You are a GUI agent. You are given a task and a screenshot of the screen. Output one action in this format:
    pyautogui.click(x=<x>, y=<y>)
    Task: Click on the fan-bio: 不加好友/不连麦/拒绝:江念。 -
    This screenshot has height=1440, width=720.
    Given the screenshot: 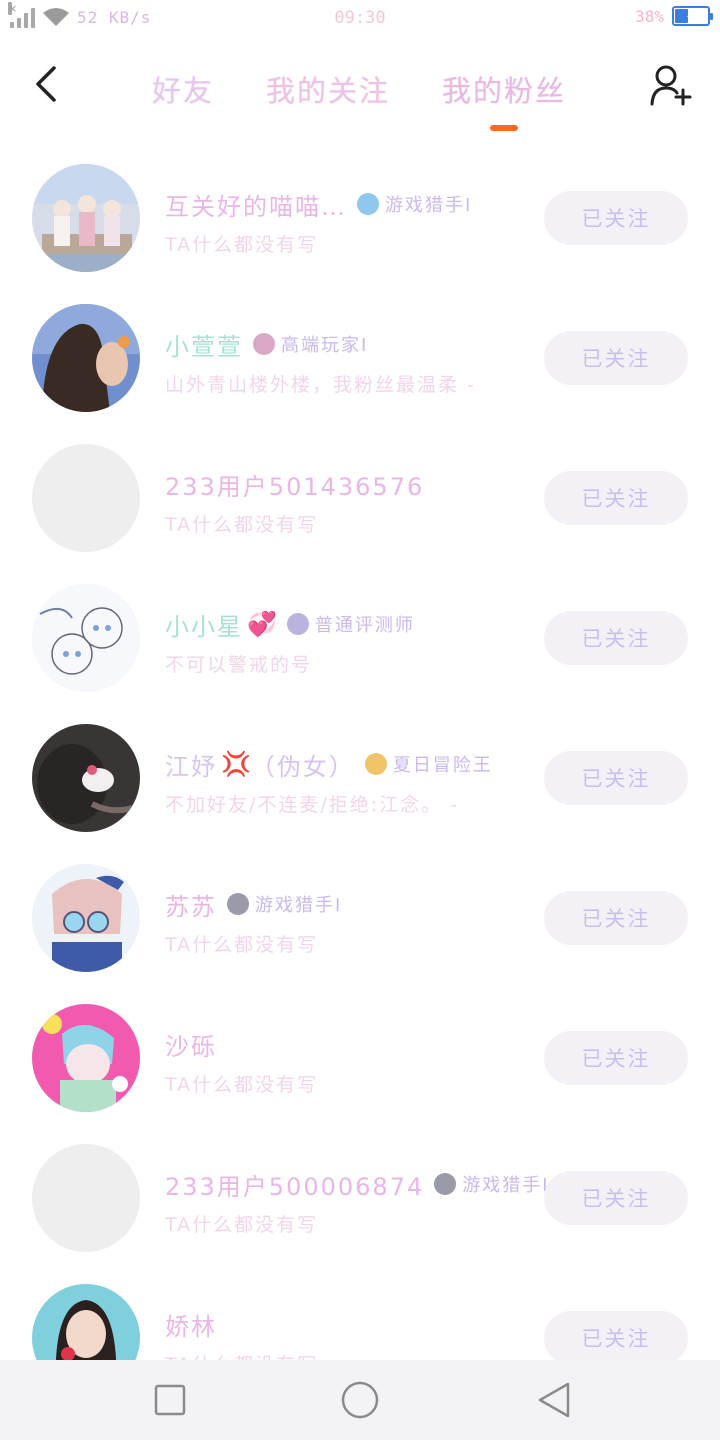 What is the action you would take?
    pyautogui.click(x=312, y=805)
    